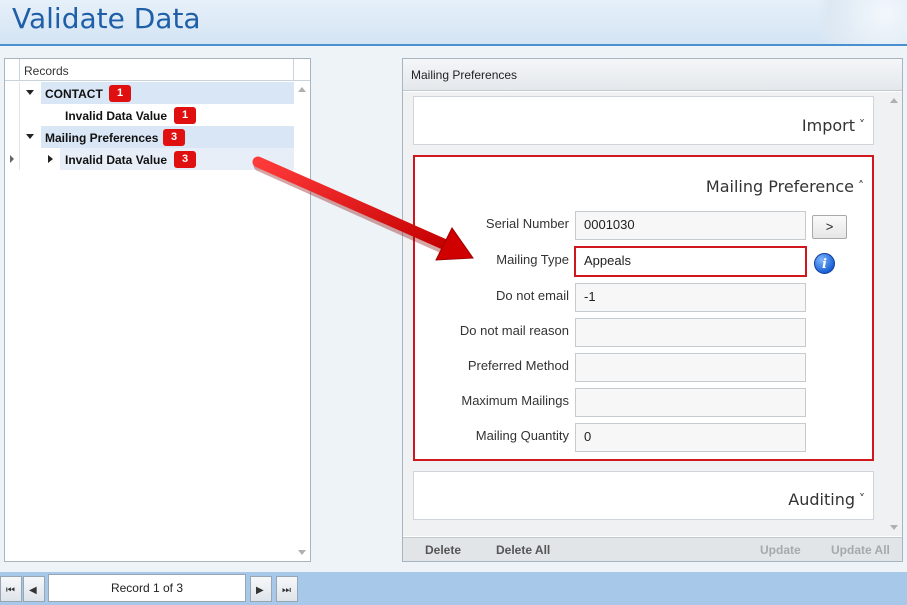 The image size is (907, 605). Describe the element at coordinates (690, 261) in the screenshot. I see `mailing-type-field: Appeals` at that location.